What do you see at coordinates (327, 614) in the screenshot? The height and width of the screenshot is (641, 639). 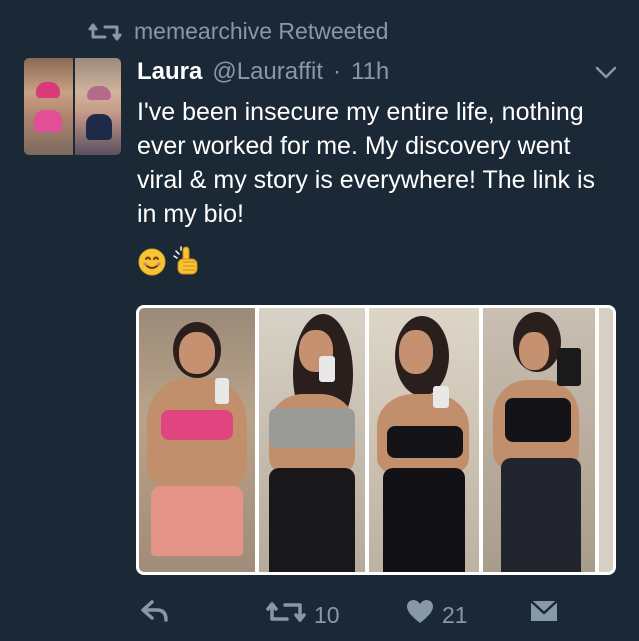 I see `retweet-count: 10` at bounding box center [327, 614].